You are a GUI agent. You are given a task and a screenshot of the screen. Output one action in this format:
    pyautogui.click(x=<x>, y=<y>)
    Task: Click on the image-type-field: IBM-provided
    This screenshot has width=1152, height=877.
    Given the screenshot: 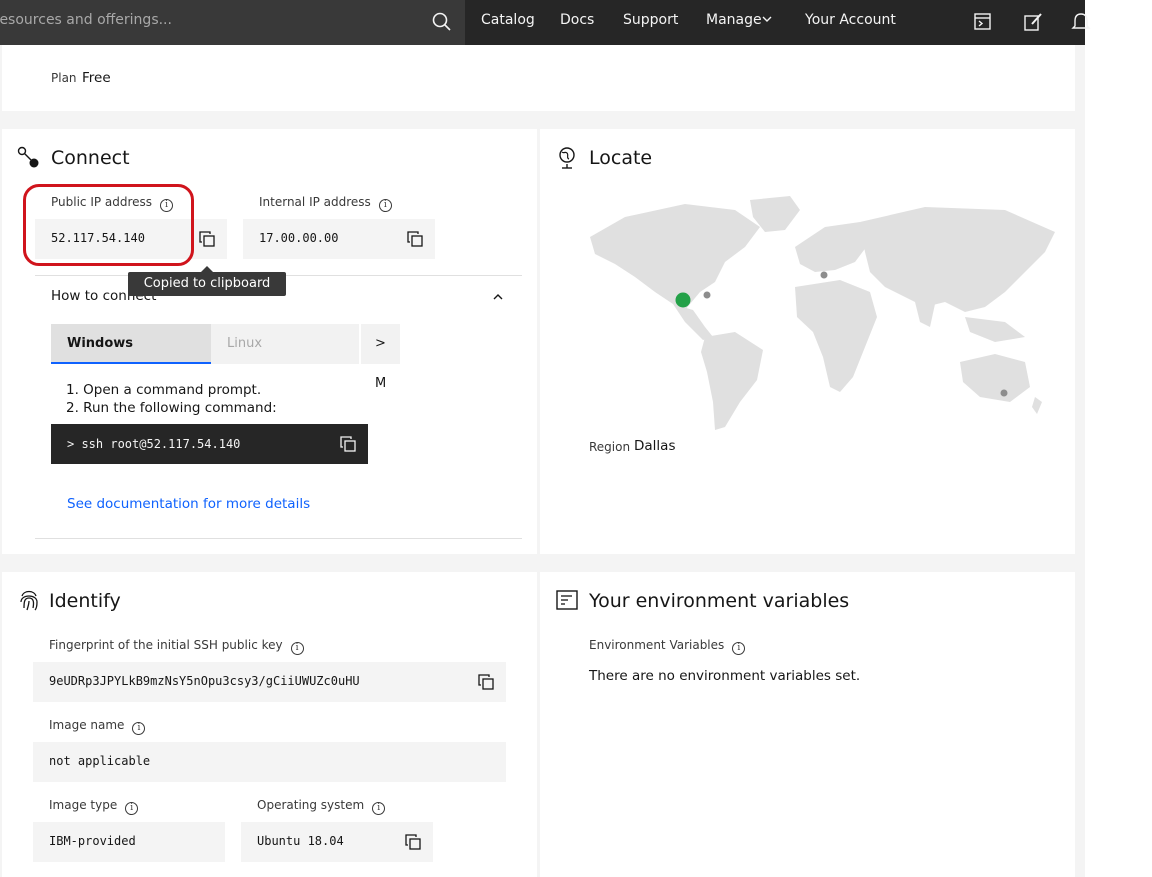 What is the action you would take?
    pyautogui.click(x=129, y=842)
    